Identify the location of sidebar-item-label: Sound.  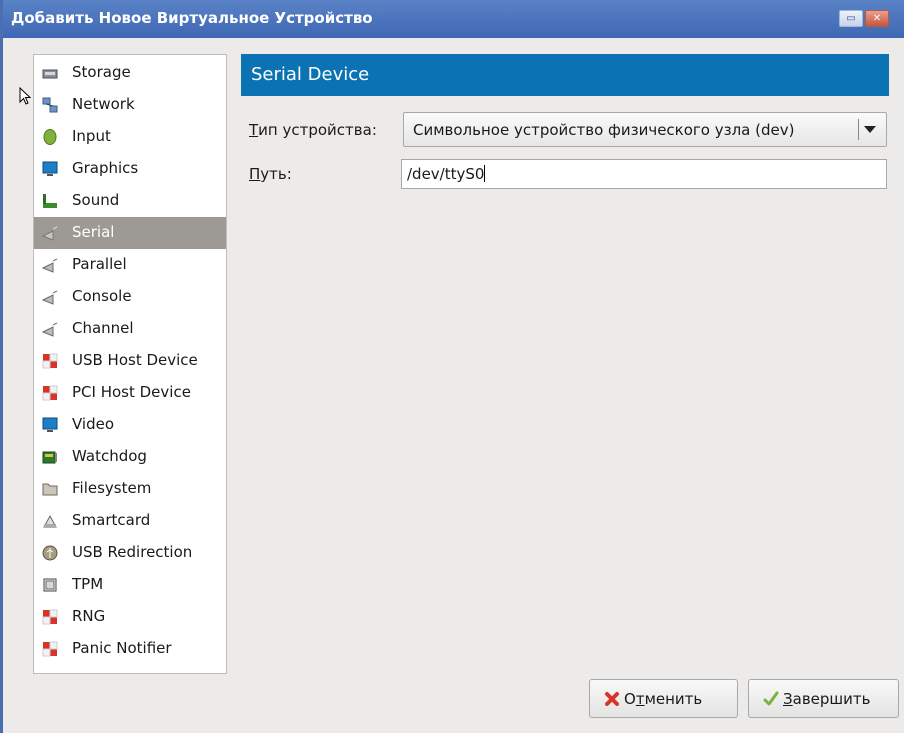
(96, 200).